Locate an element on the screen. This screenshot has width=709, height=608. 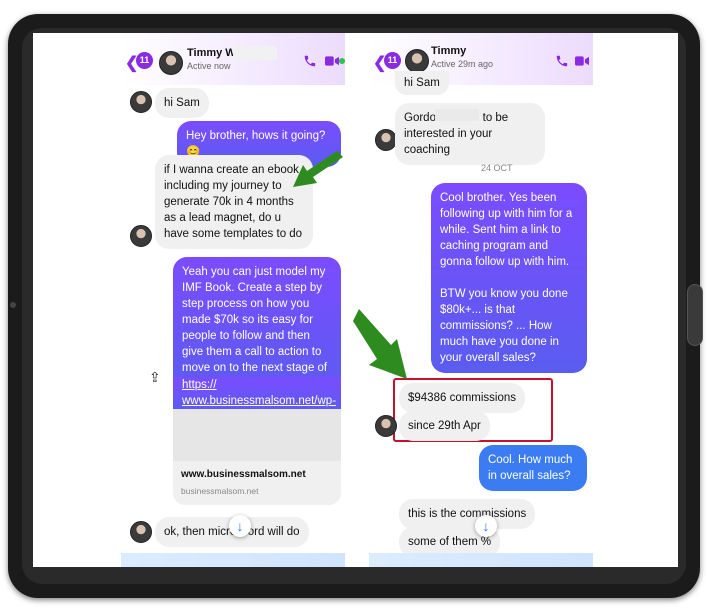
contact-status: Active now is located at coordinates (209, 66).